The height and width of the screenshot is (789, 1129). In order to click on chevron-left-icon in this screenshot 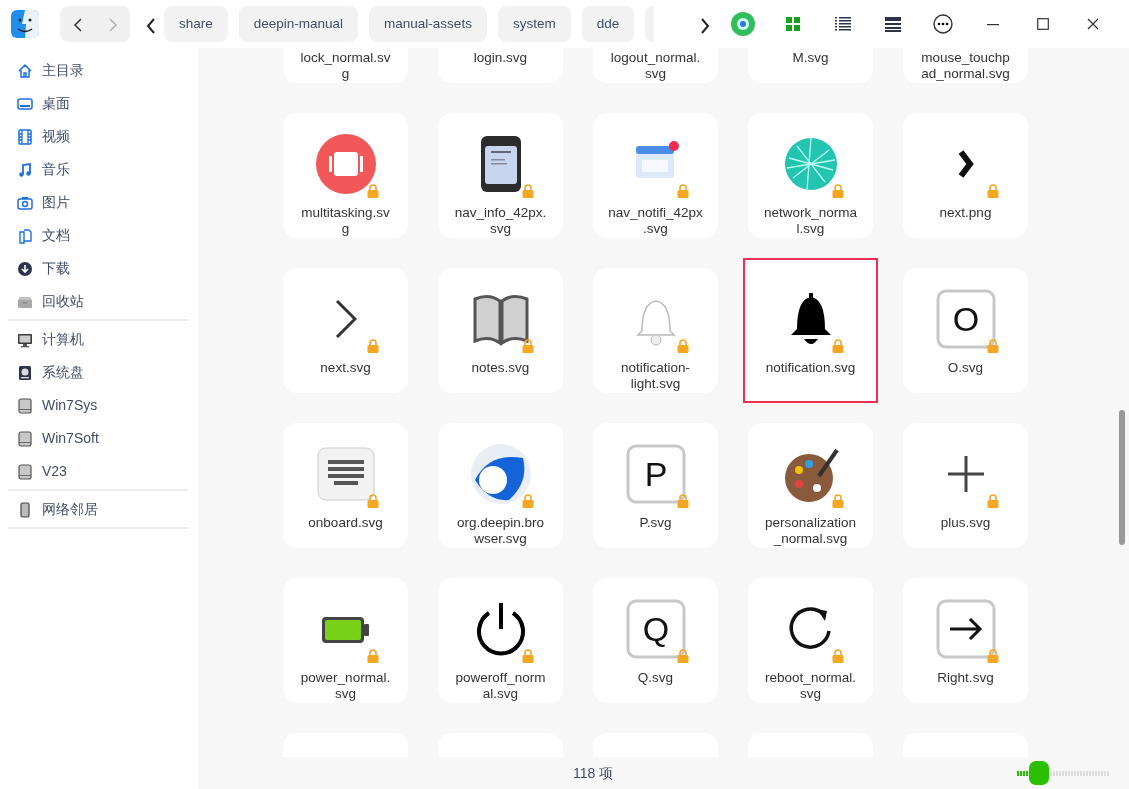, I will do `click(151, 25)`.